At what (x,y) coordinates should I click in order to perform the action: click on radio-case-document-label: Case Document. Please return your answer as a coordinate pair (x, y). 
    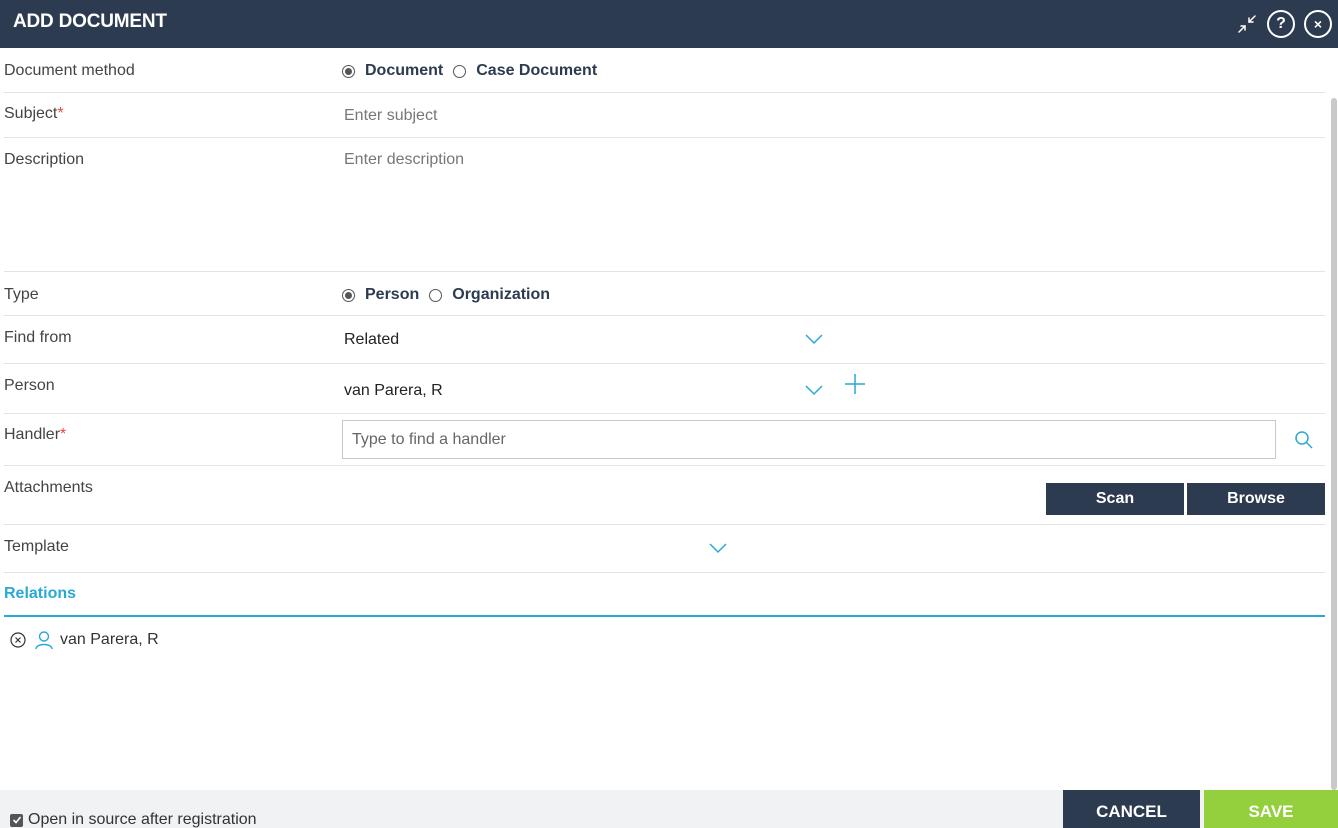
    Looking at the image, I should click on (536, 71).